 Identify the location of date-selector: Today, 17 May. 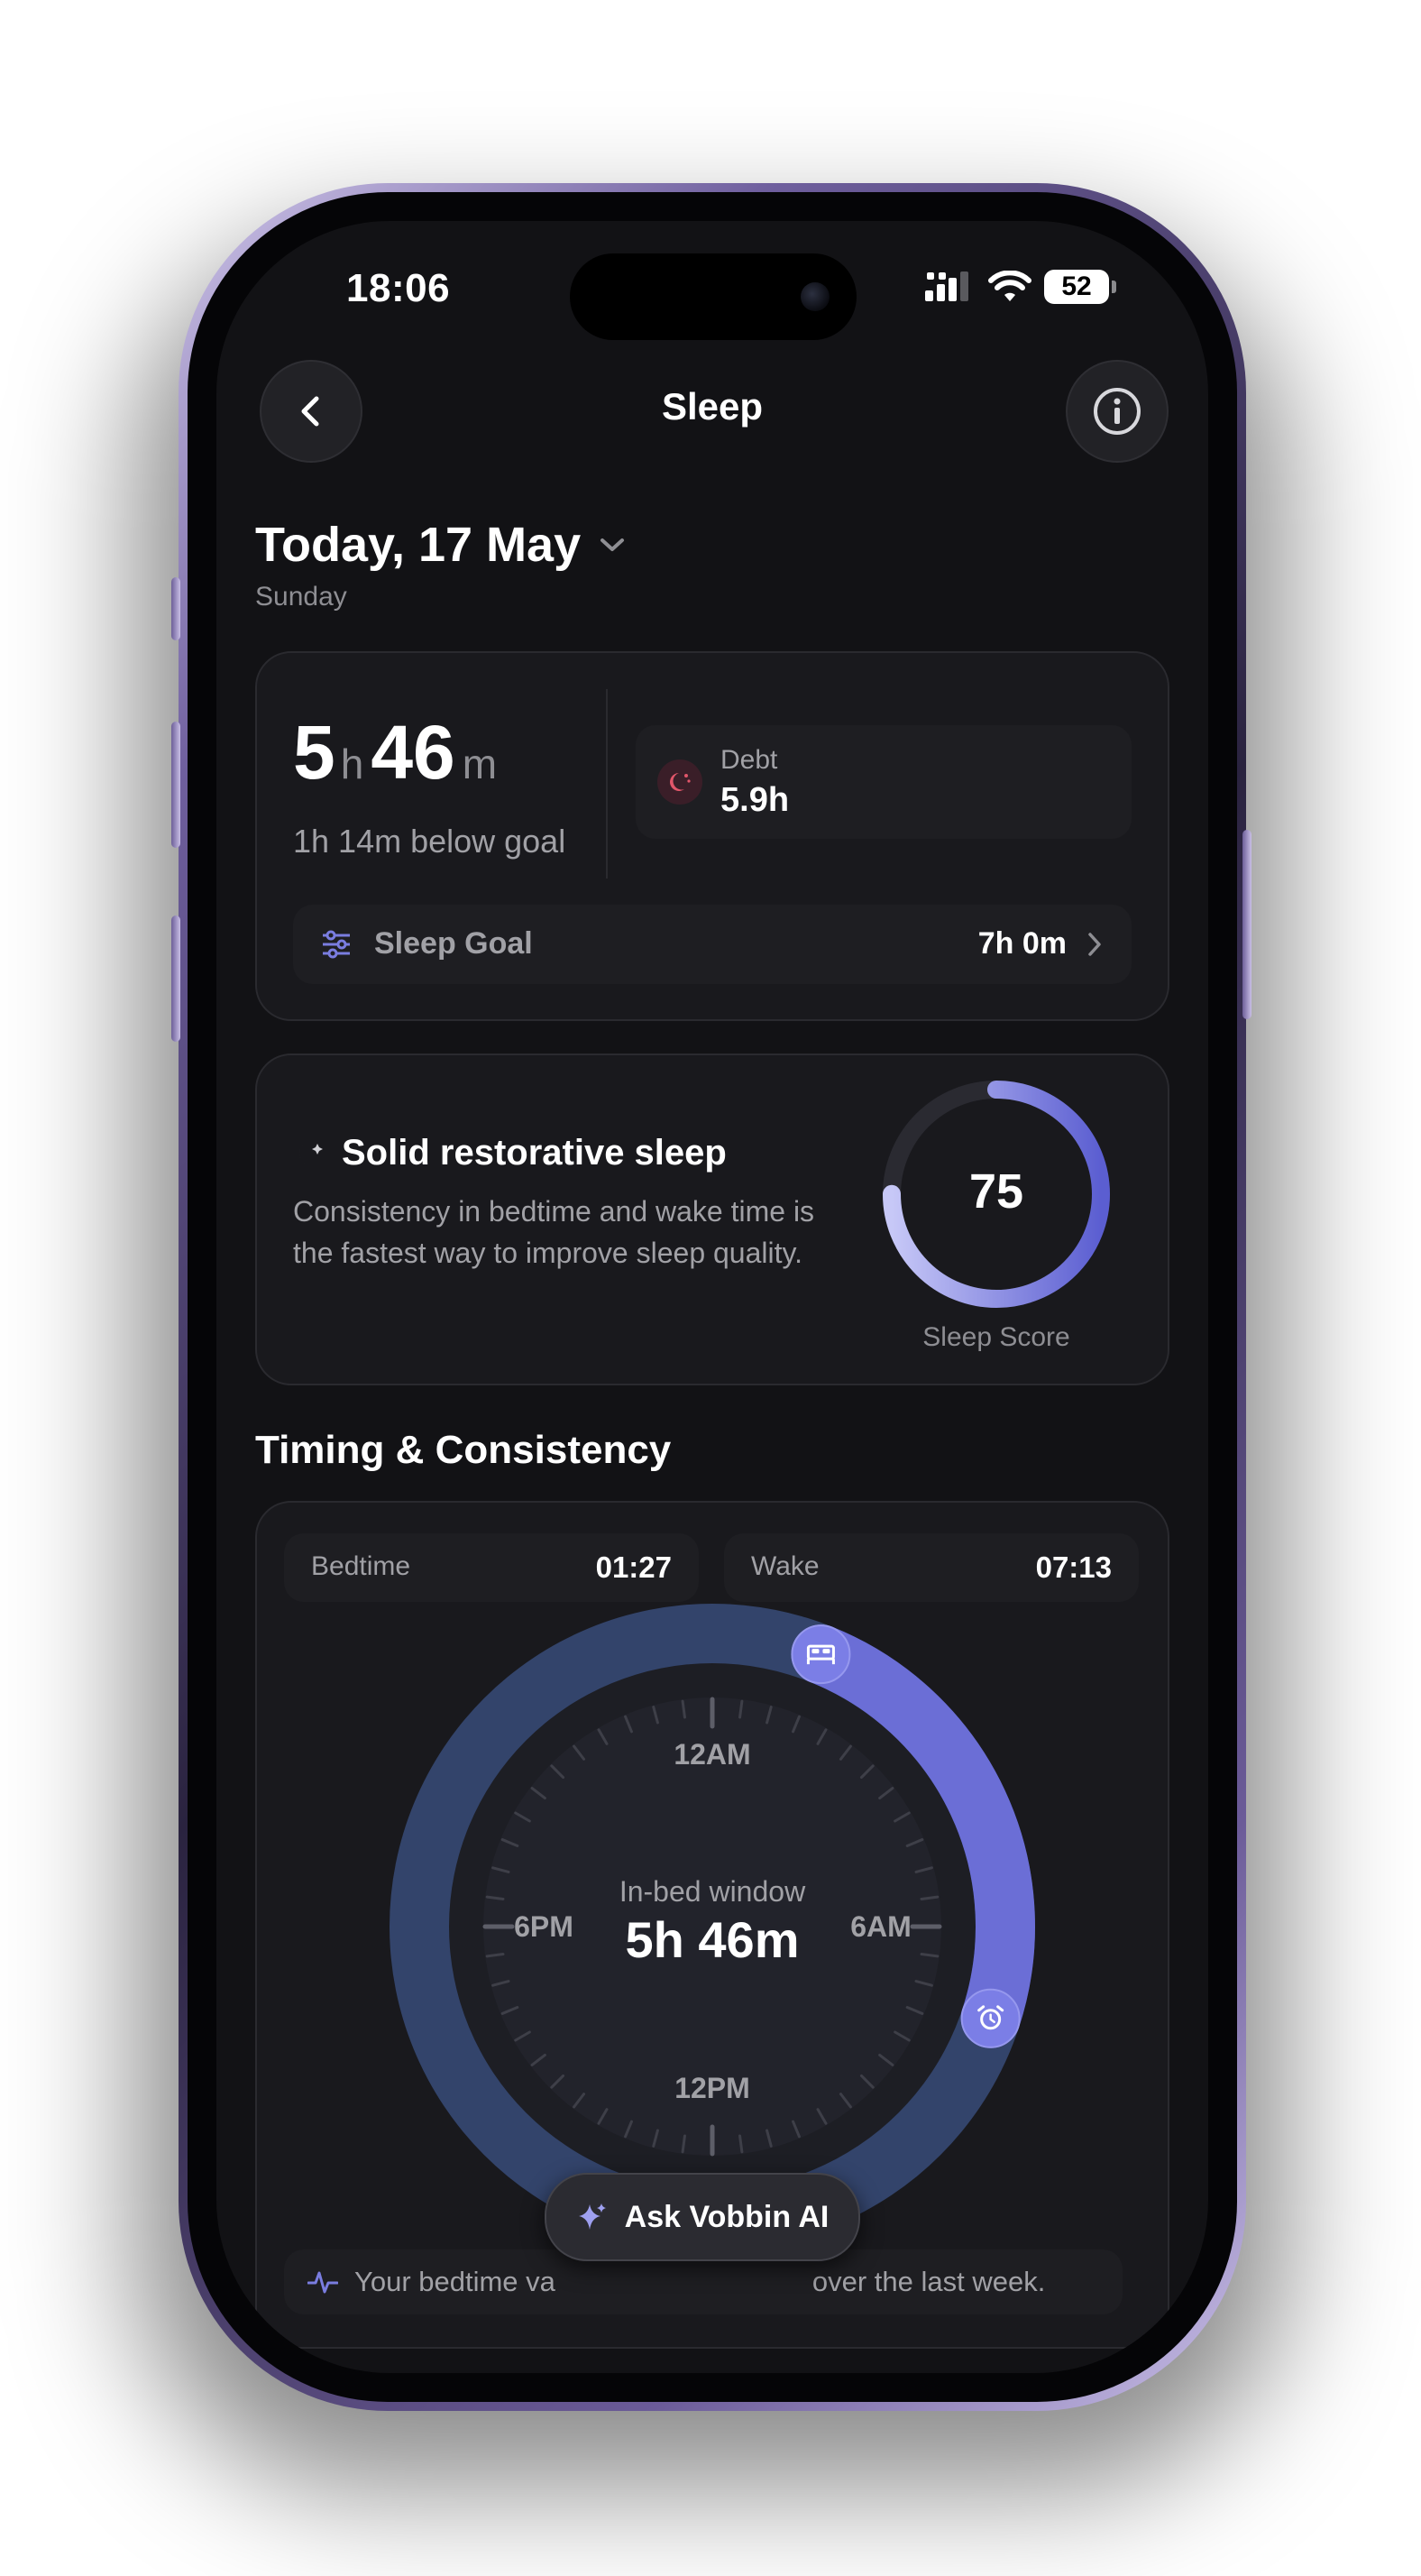
(440, 545).